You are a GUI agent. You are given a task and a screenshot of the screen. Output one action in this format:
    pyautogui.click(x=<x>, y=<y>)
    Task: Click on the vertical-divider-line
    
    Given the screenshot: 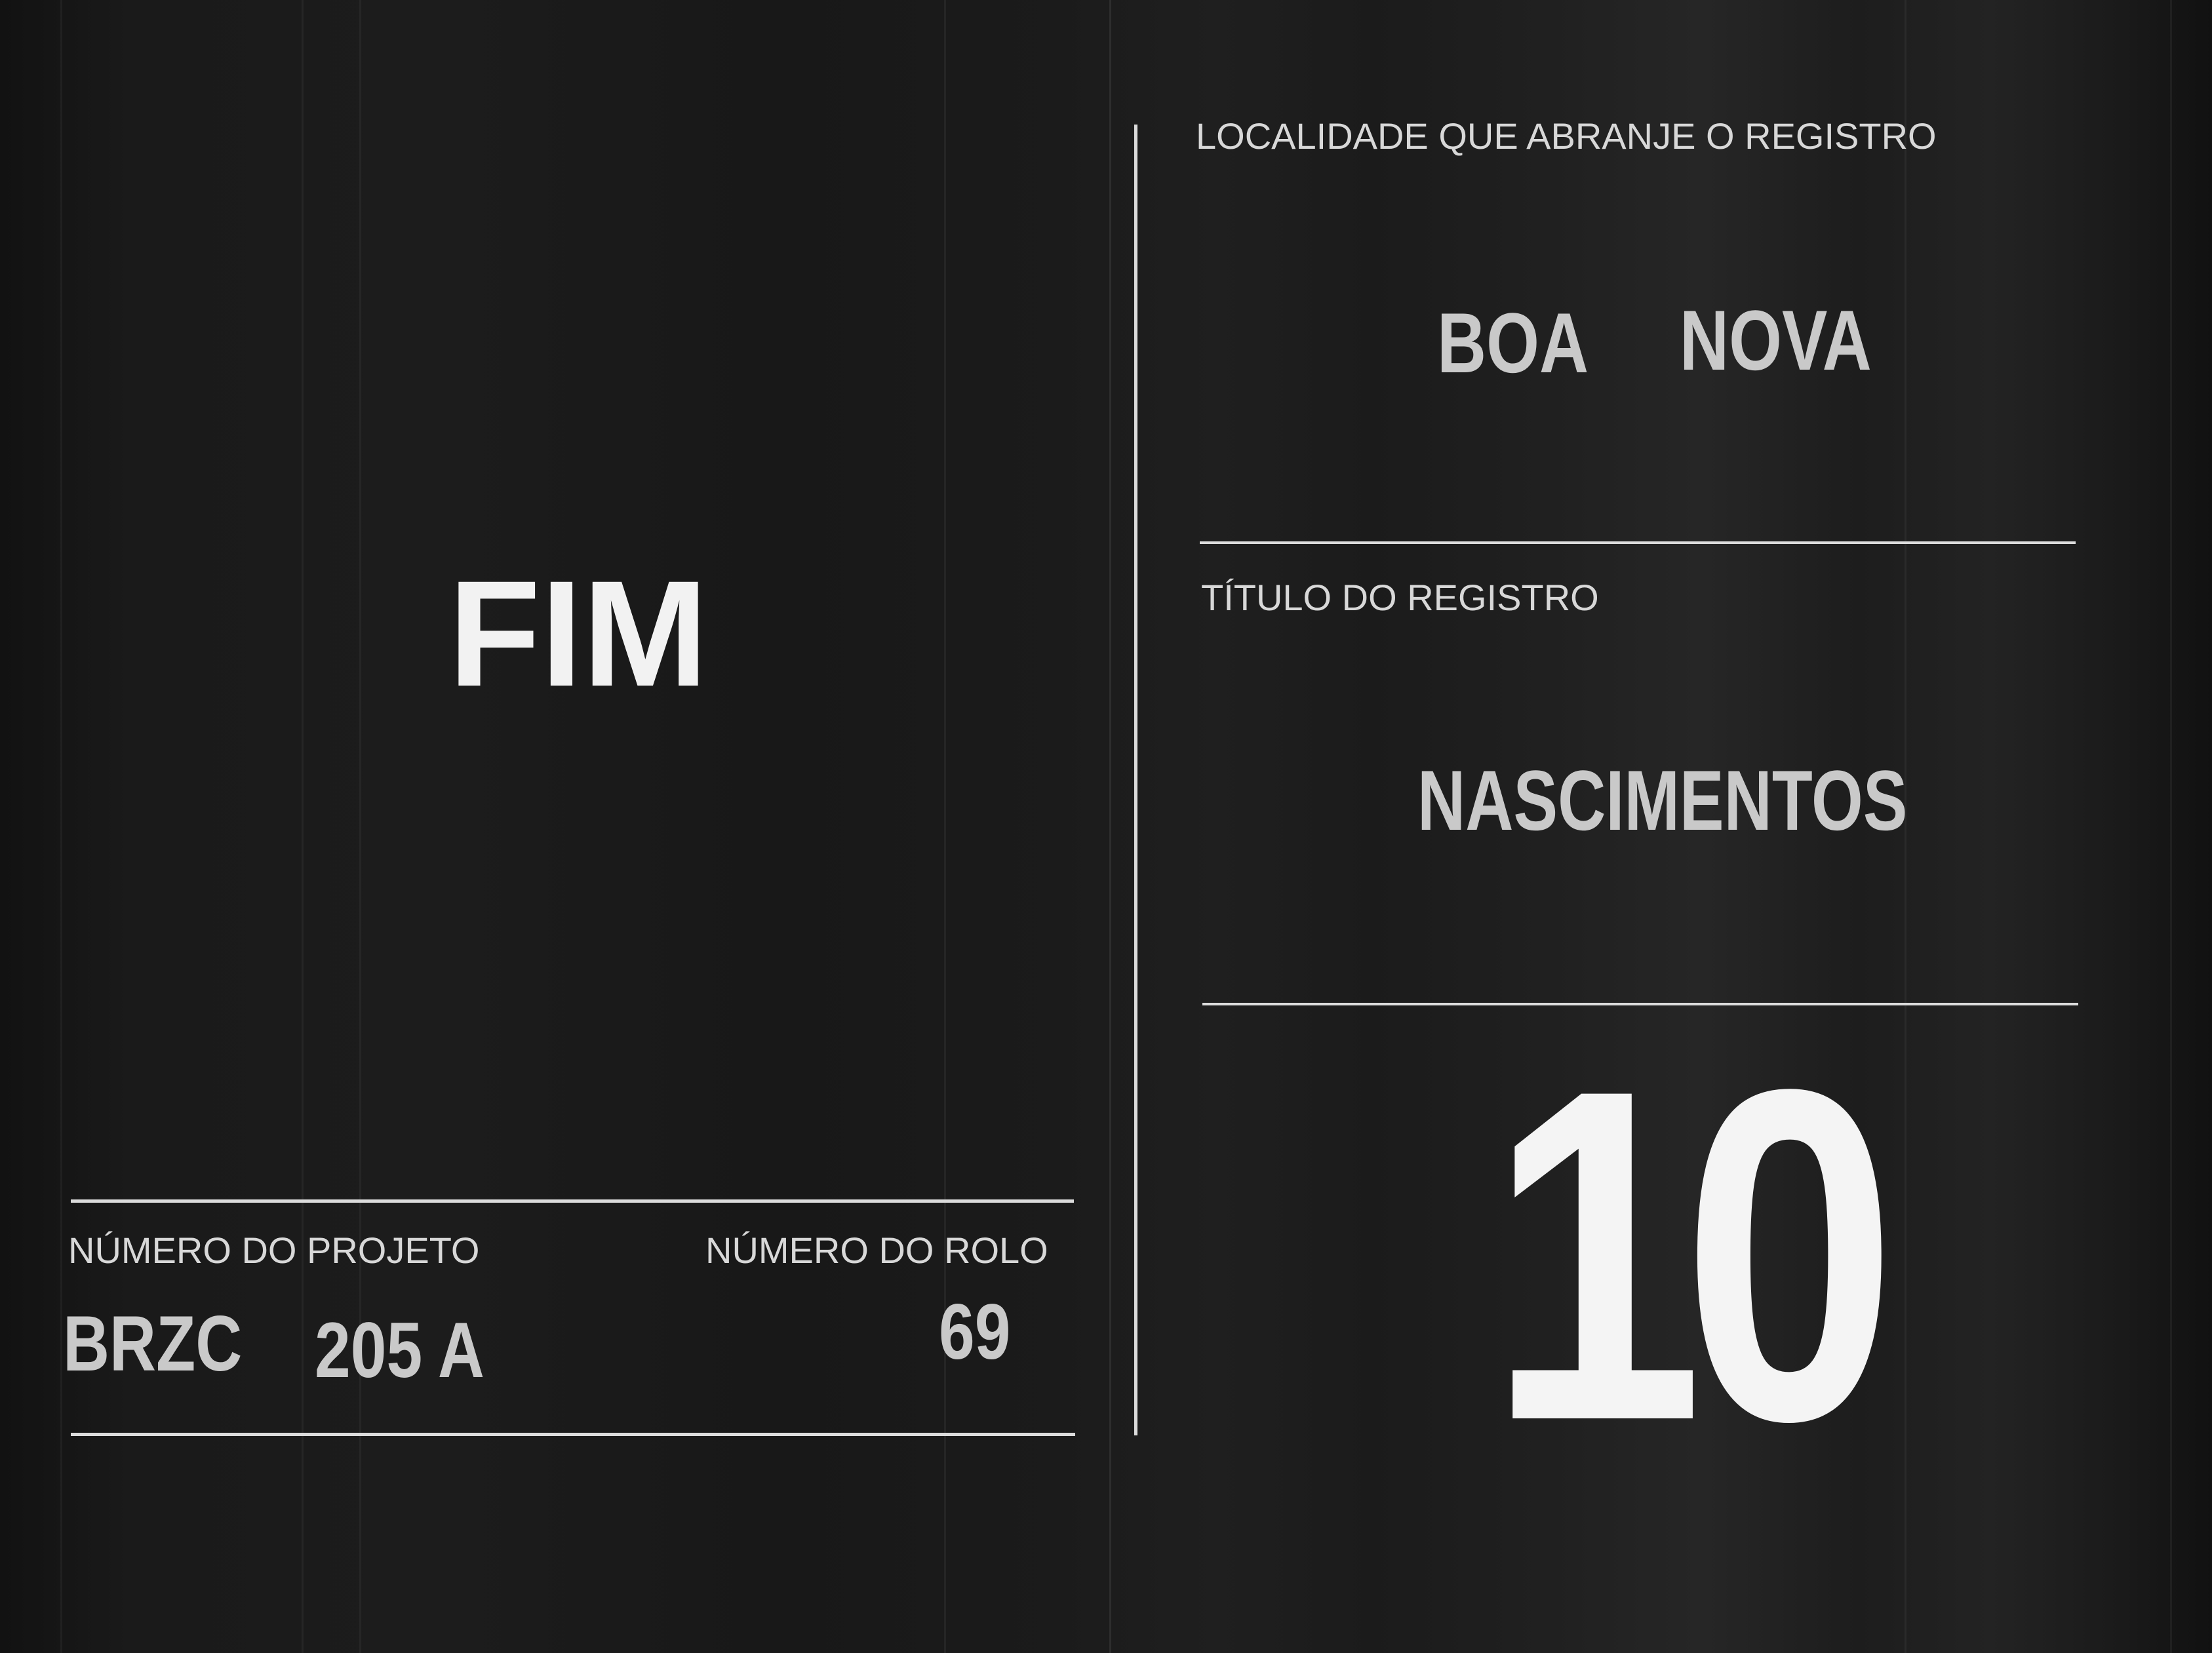 What is the action you would take?
    pyautogui.click(x=1135, y=780)
    